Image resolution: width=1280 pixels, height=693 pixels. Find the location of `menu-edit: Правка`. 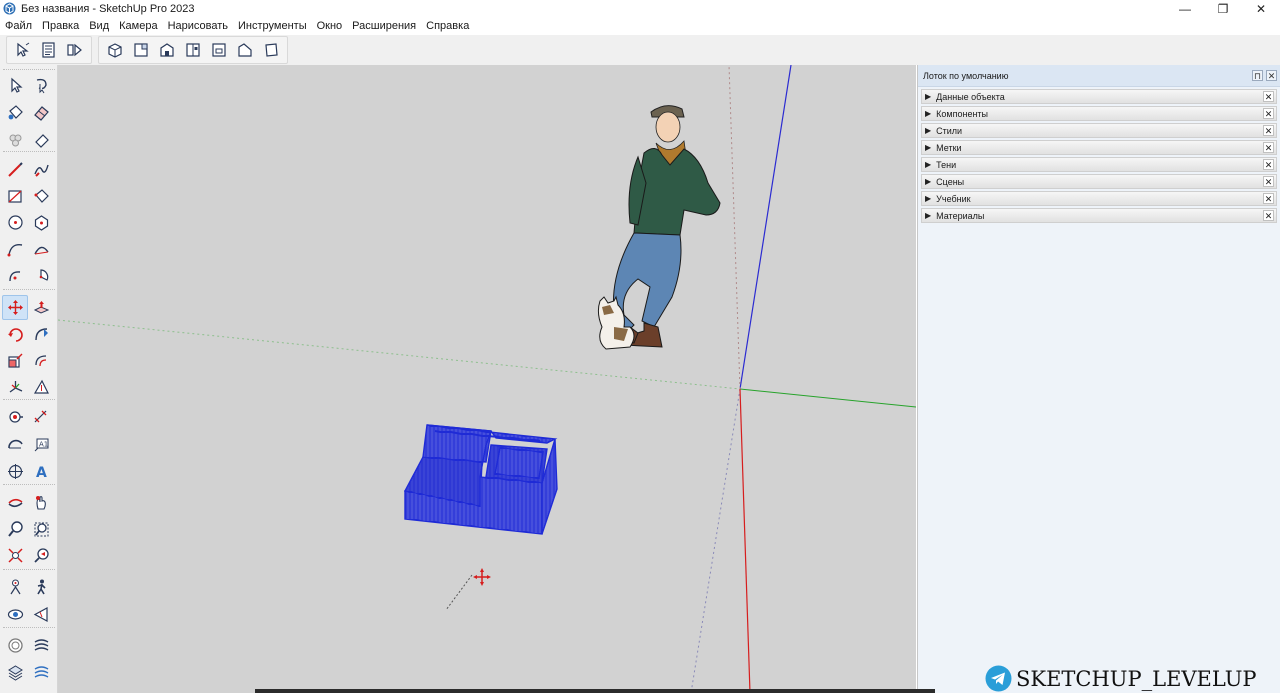

menu-edit: Правка is located at coordinates (60, 26).